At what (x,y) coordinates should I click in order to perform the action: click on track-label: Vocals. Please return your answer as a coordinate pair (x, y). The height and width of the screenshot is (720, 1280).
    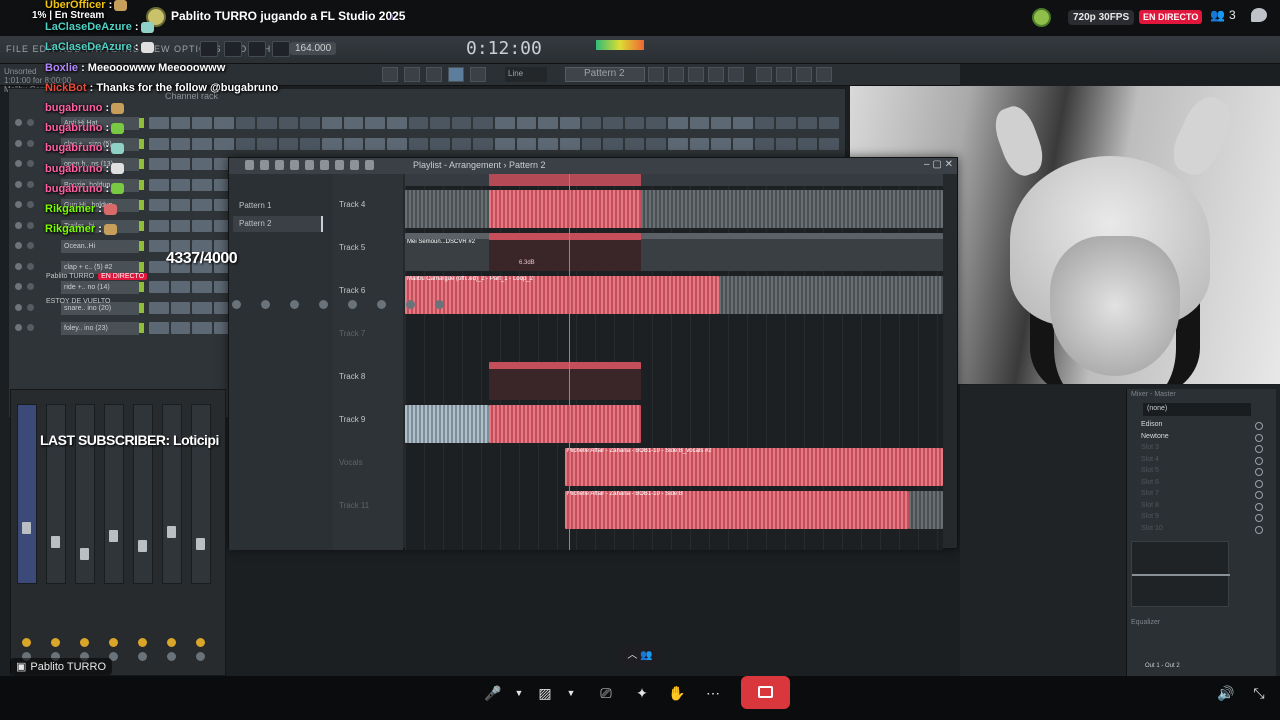
    Looking at the image, I should click on (351, 462).